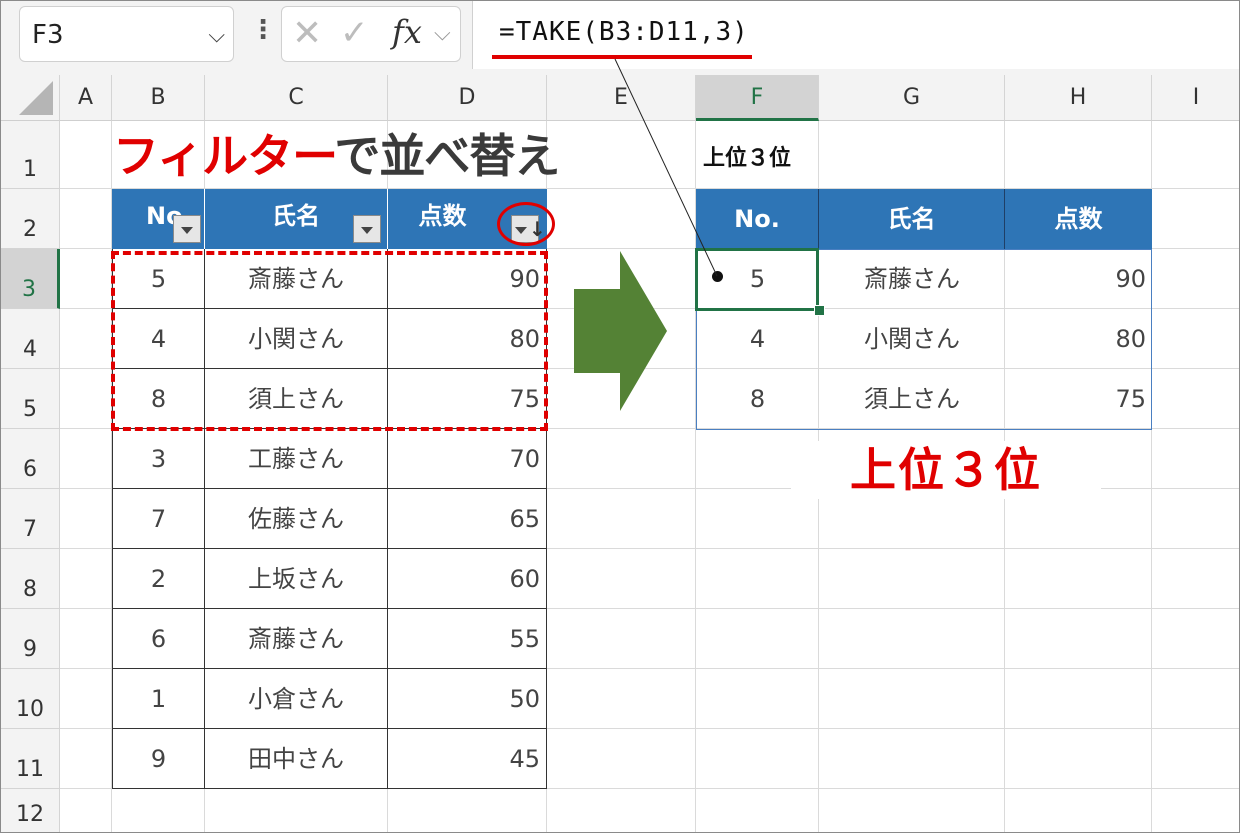  What do you see at coordinates (946, 470) in the screenshot?
I see `top3-label: 上位３位` at bounding box center [946, 470].